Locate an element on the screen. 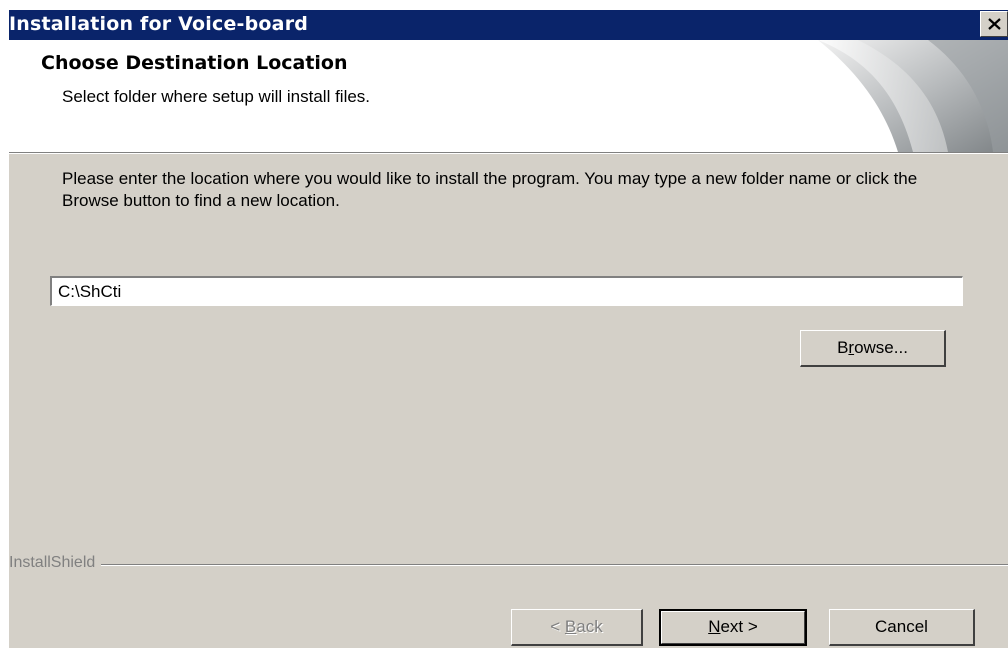  destination-folder-input is located at coordinates (506, 291).